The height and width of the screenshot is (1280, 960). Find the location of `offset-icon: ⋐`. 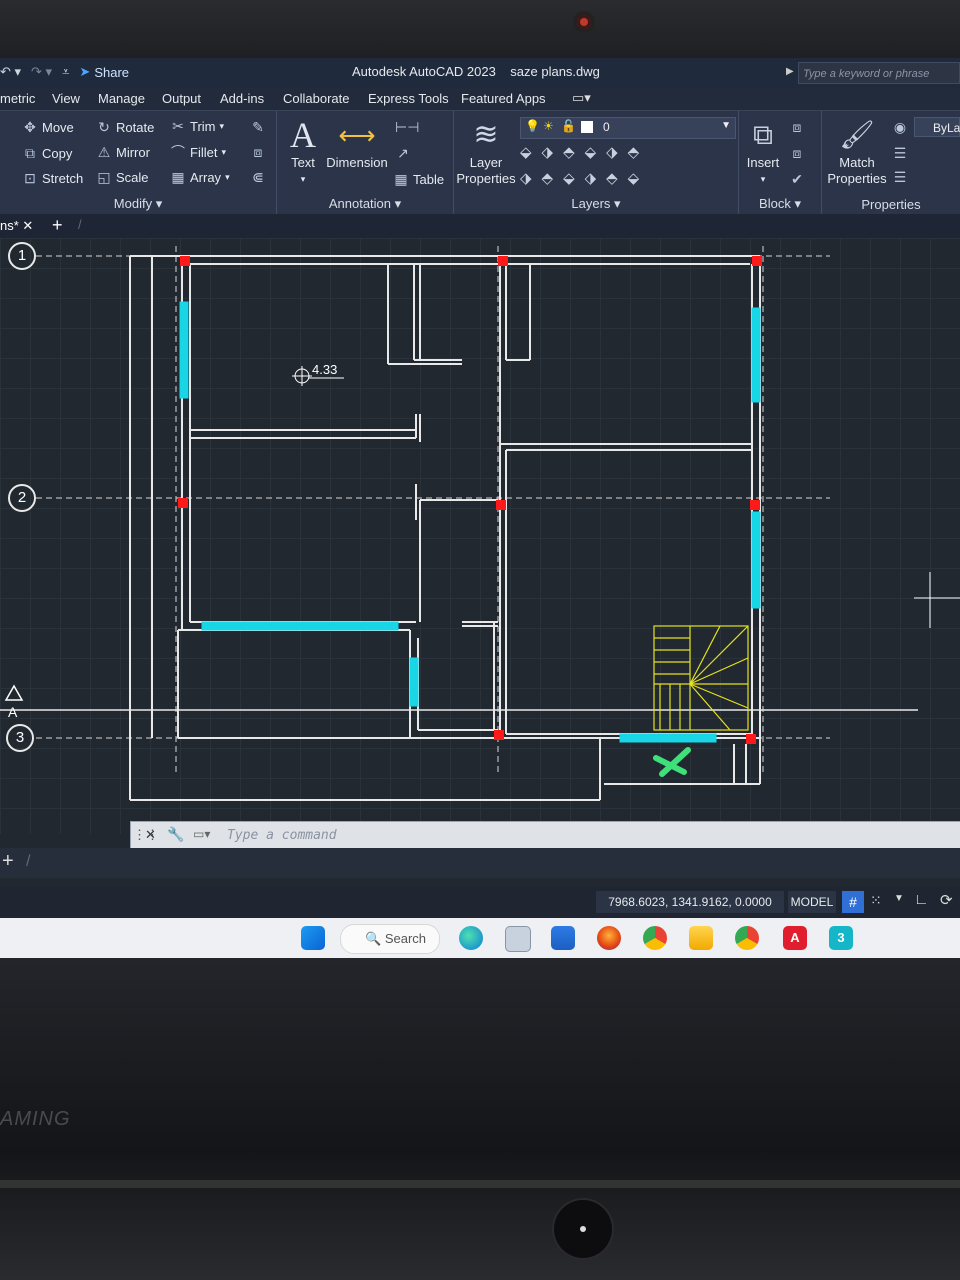

offset-icon: ⋐ is located at coordinates (258, 177).